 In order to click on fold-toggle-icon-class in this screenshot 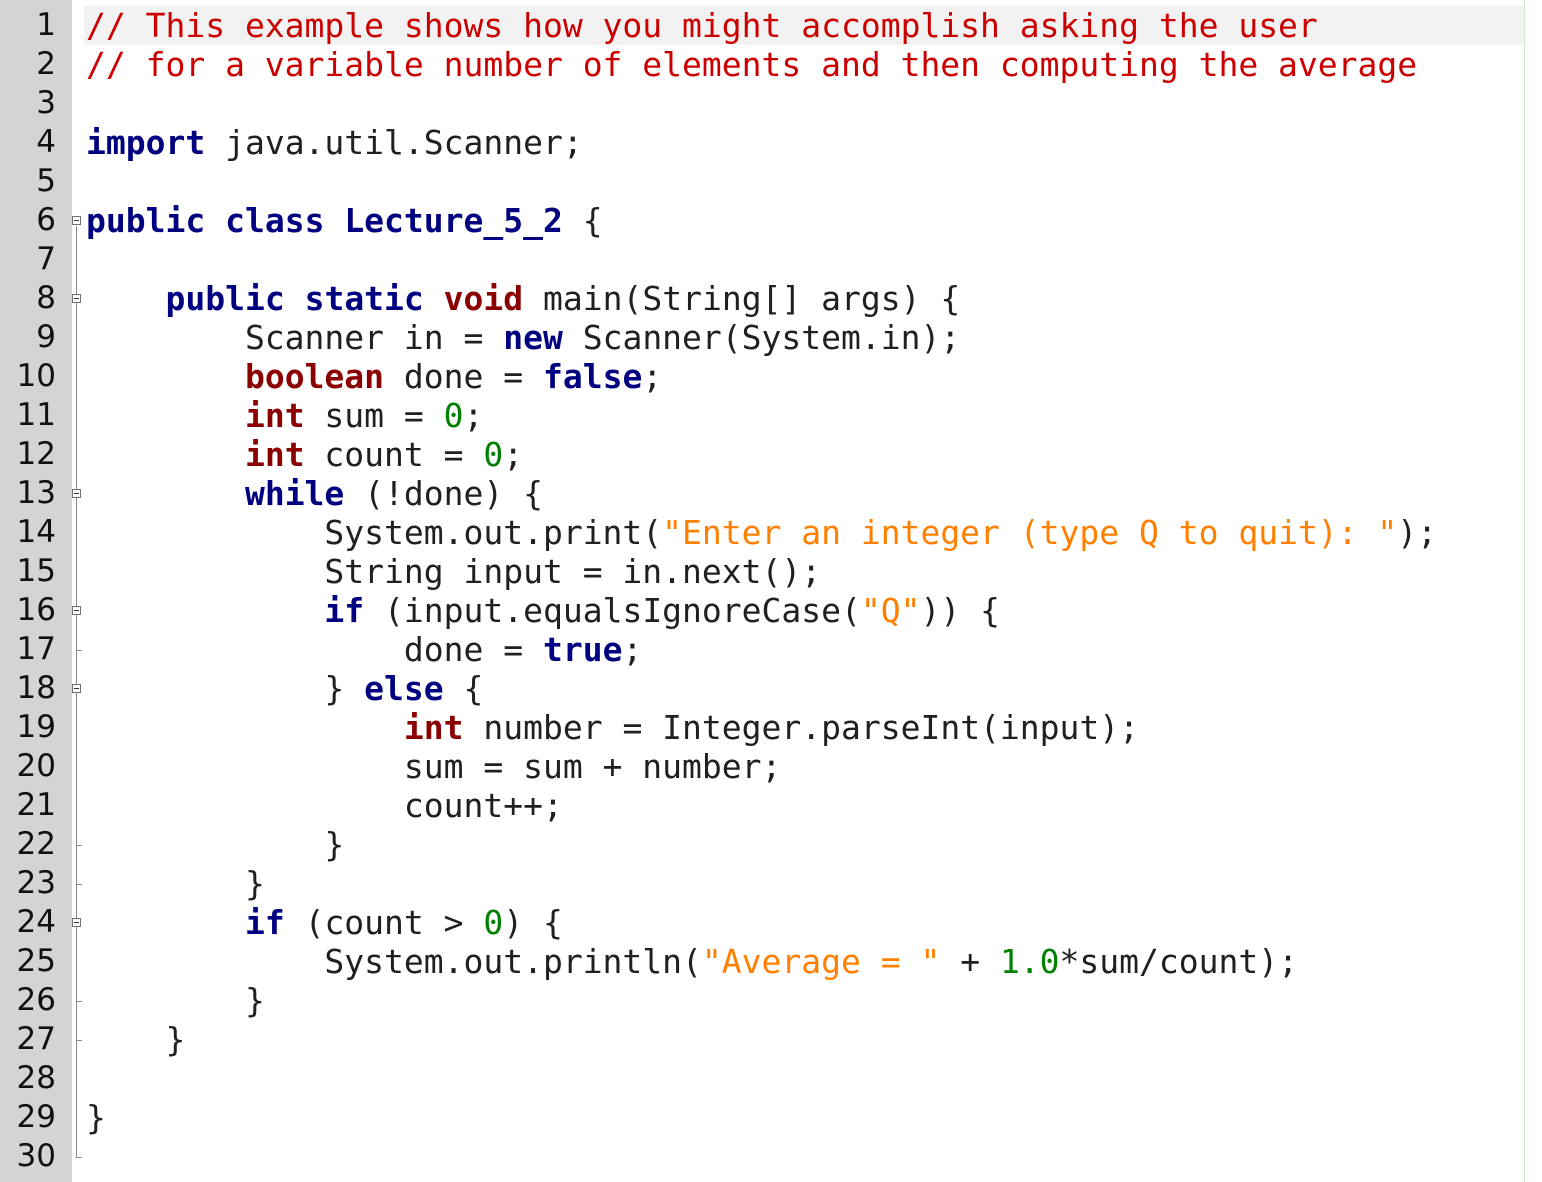, I will do `click(76, 220)`.